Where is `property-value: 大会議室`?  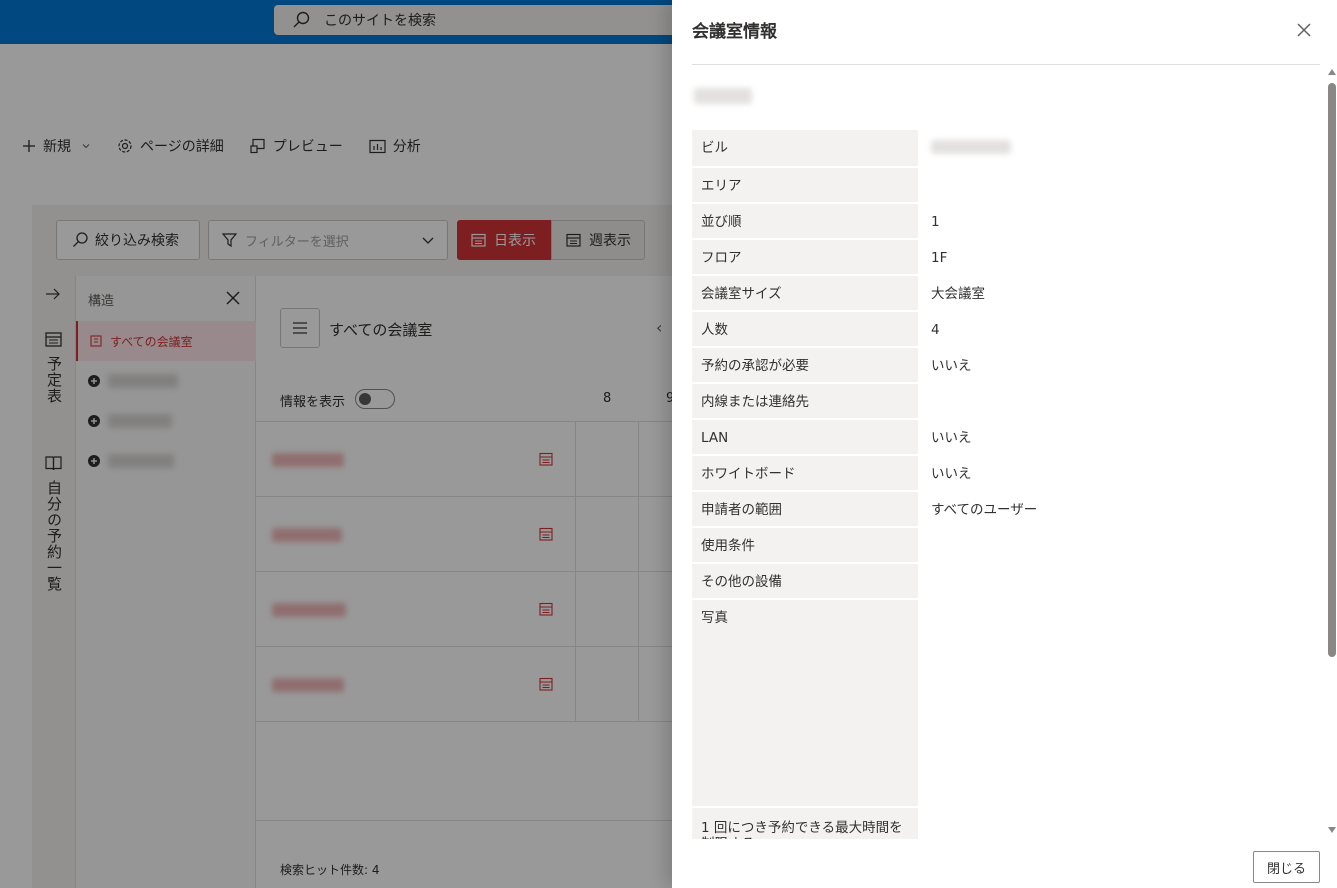 property-value: 大会議室 is located at coordinates (1119, 293).